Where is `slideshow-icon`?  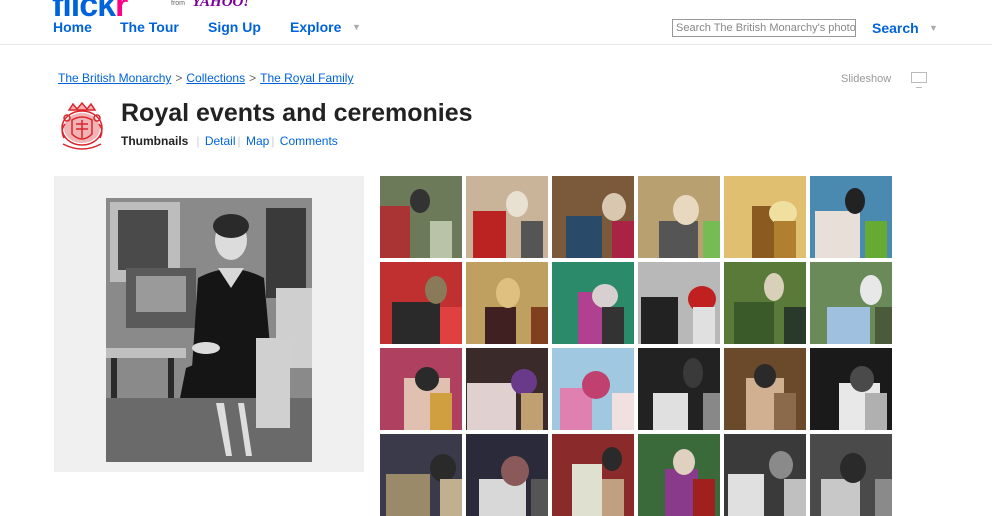 slideshow-icon is located at coordinates (919, 80).